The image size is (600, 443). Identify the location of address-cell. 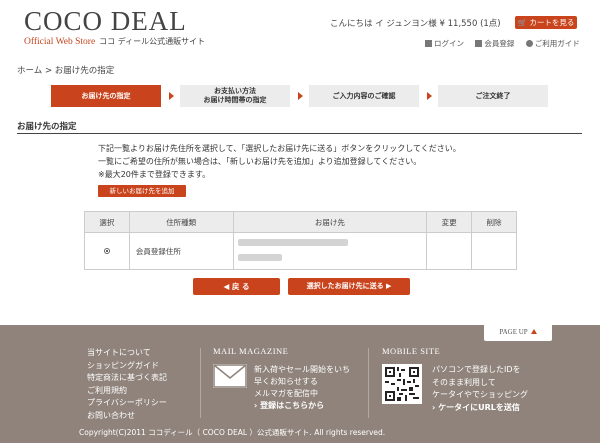
(330, 251).